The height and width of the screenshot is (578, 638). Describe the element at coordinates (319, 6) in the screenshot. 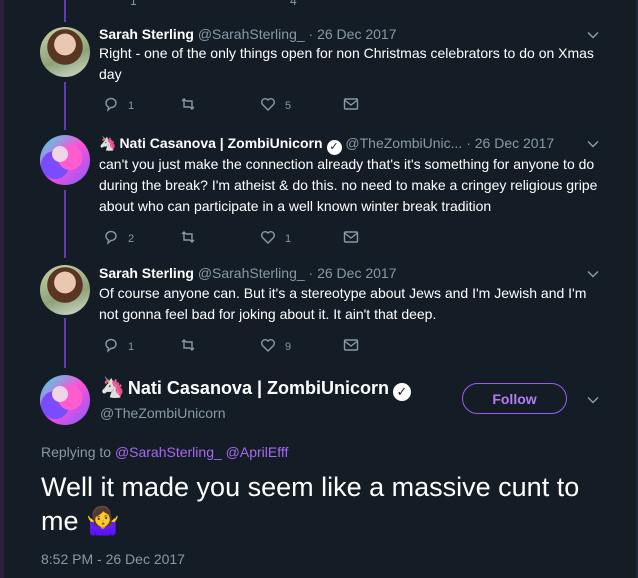

I see `previous-tweet-actions: 1 4` at that location.